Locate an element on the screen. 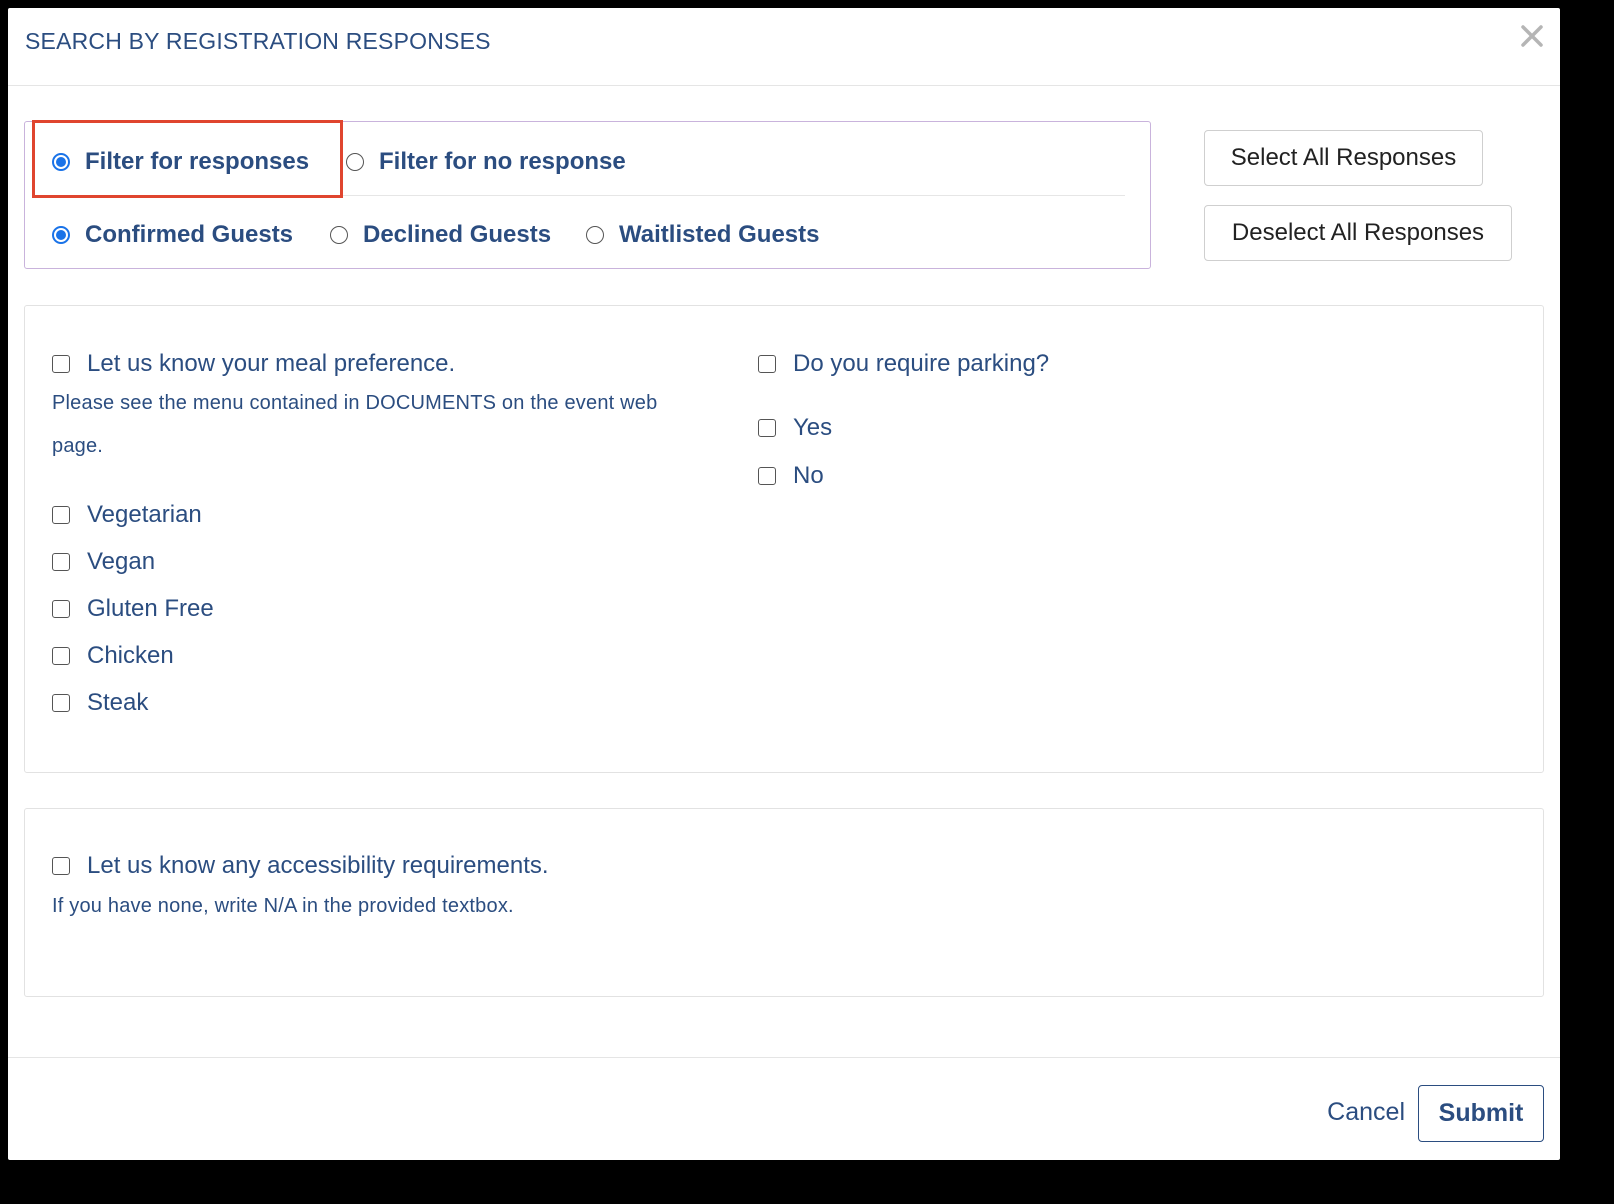 This screenshot has height=1204, width=1614. cancel-button: Cancel is located at coordinates (1366, 1112).